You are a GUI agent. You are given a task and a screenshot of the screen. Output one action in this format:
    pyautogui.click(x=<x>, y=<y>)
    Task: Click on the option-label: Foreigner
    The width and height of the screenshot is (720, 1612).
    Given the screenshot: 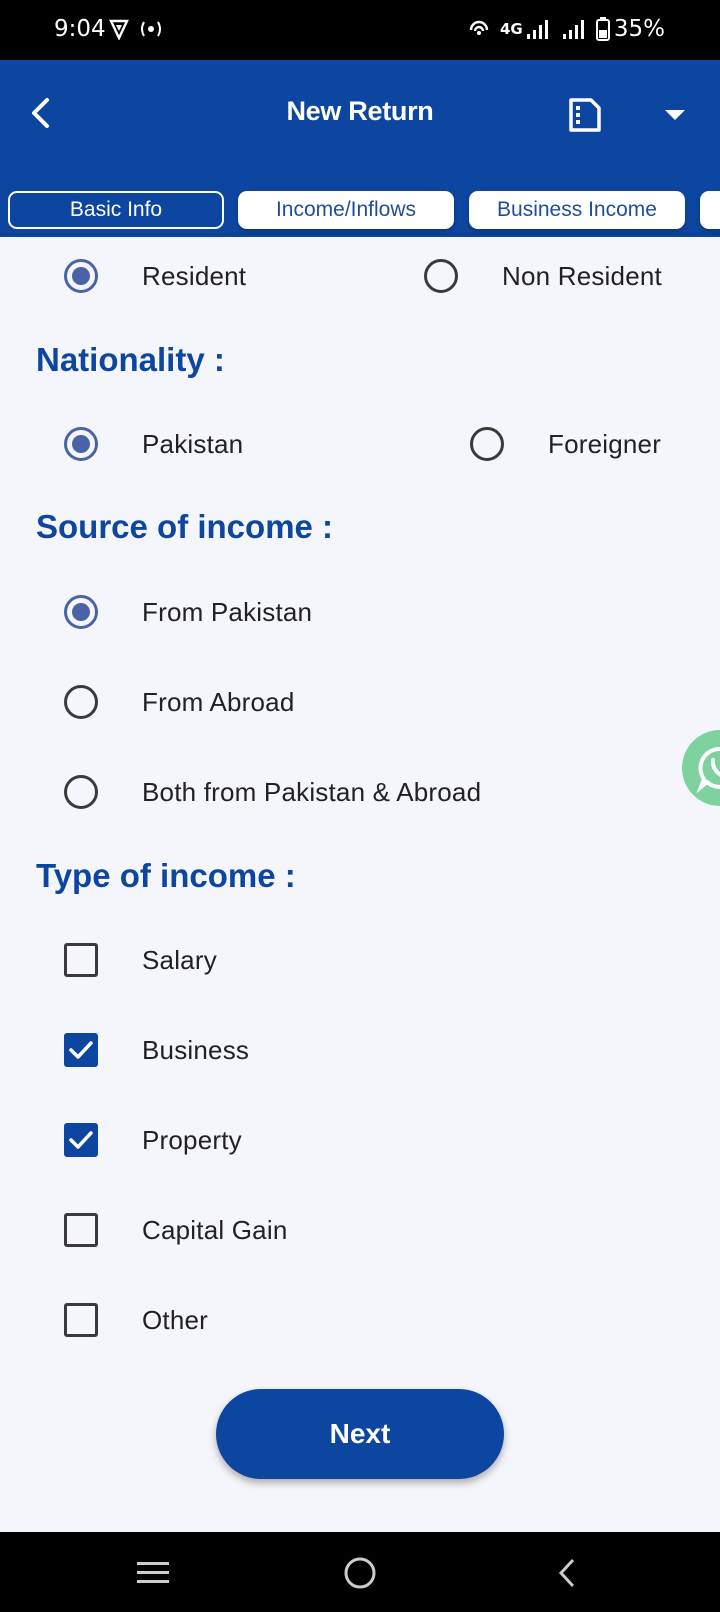 What is the action you would take?
    pyautogui.click(x=605, y=443)
    